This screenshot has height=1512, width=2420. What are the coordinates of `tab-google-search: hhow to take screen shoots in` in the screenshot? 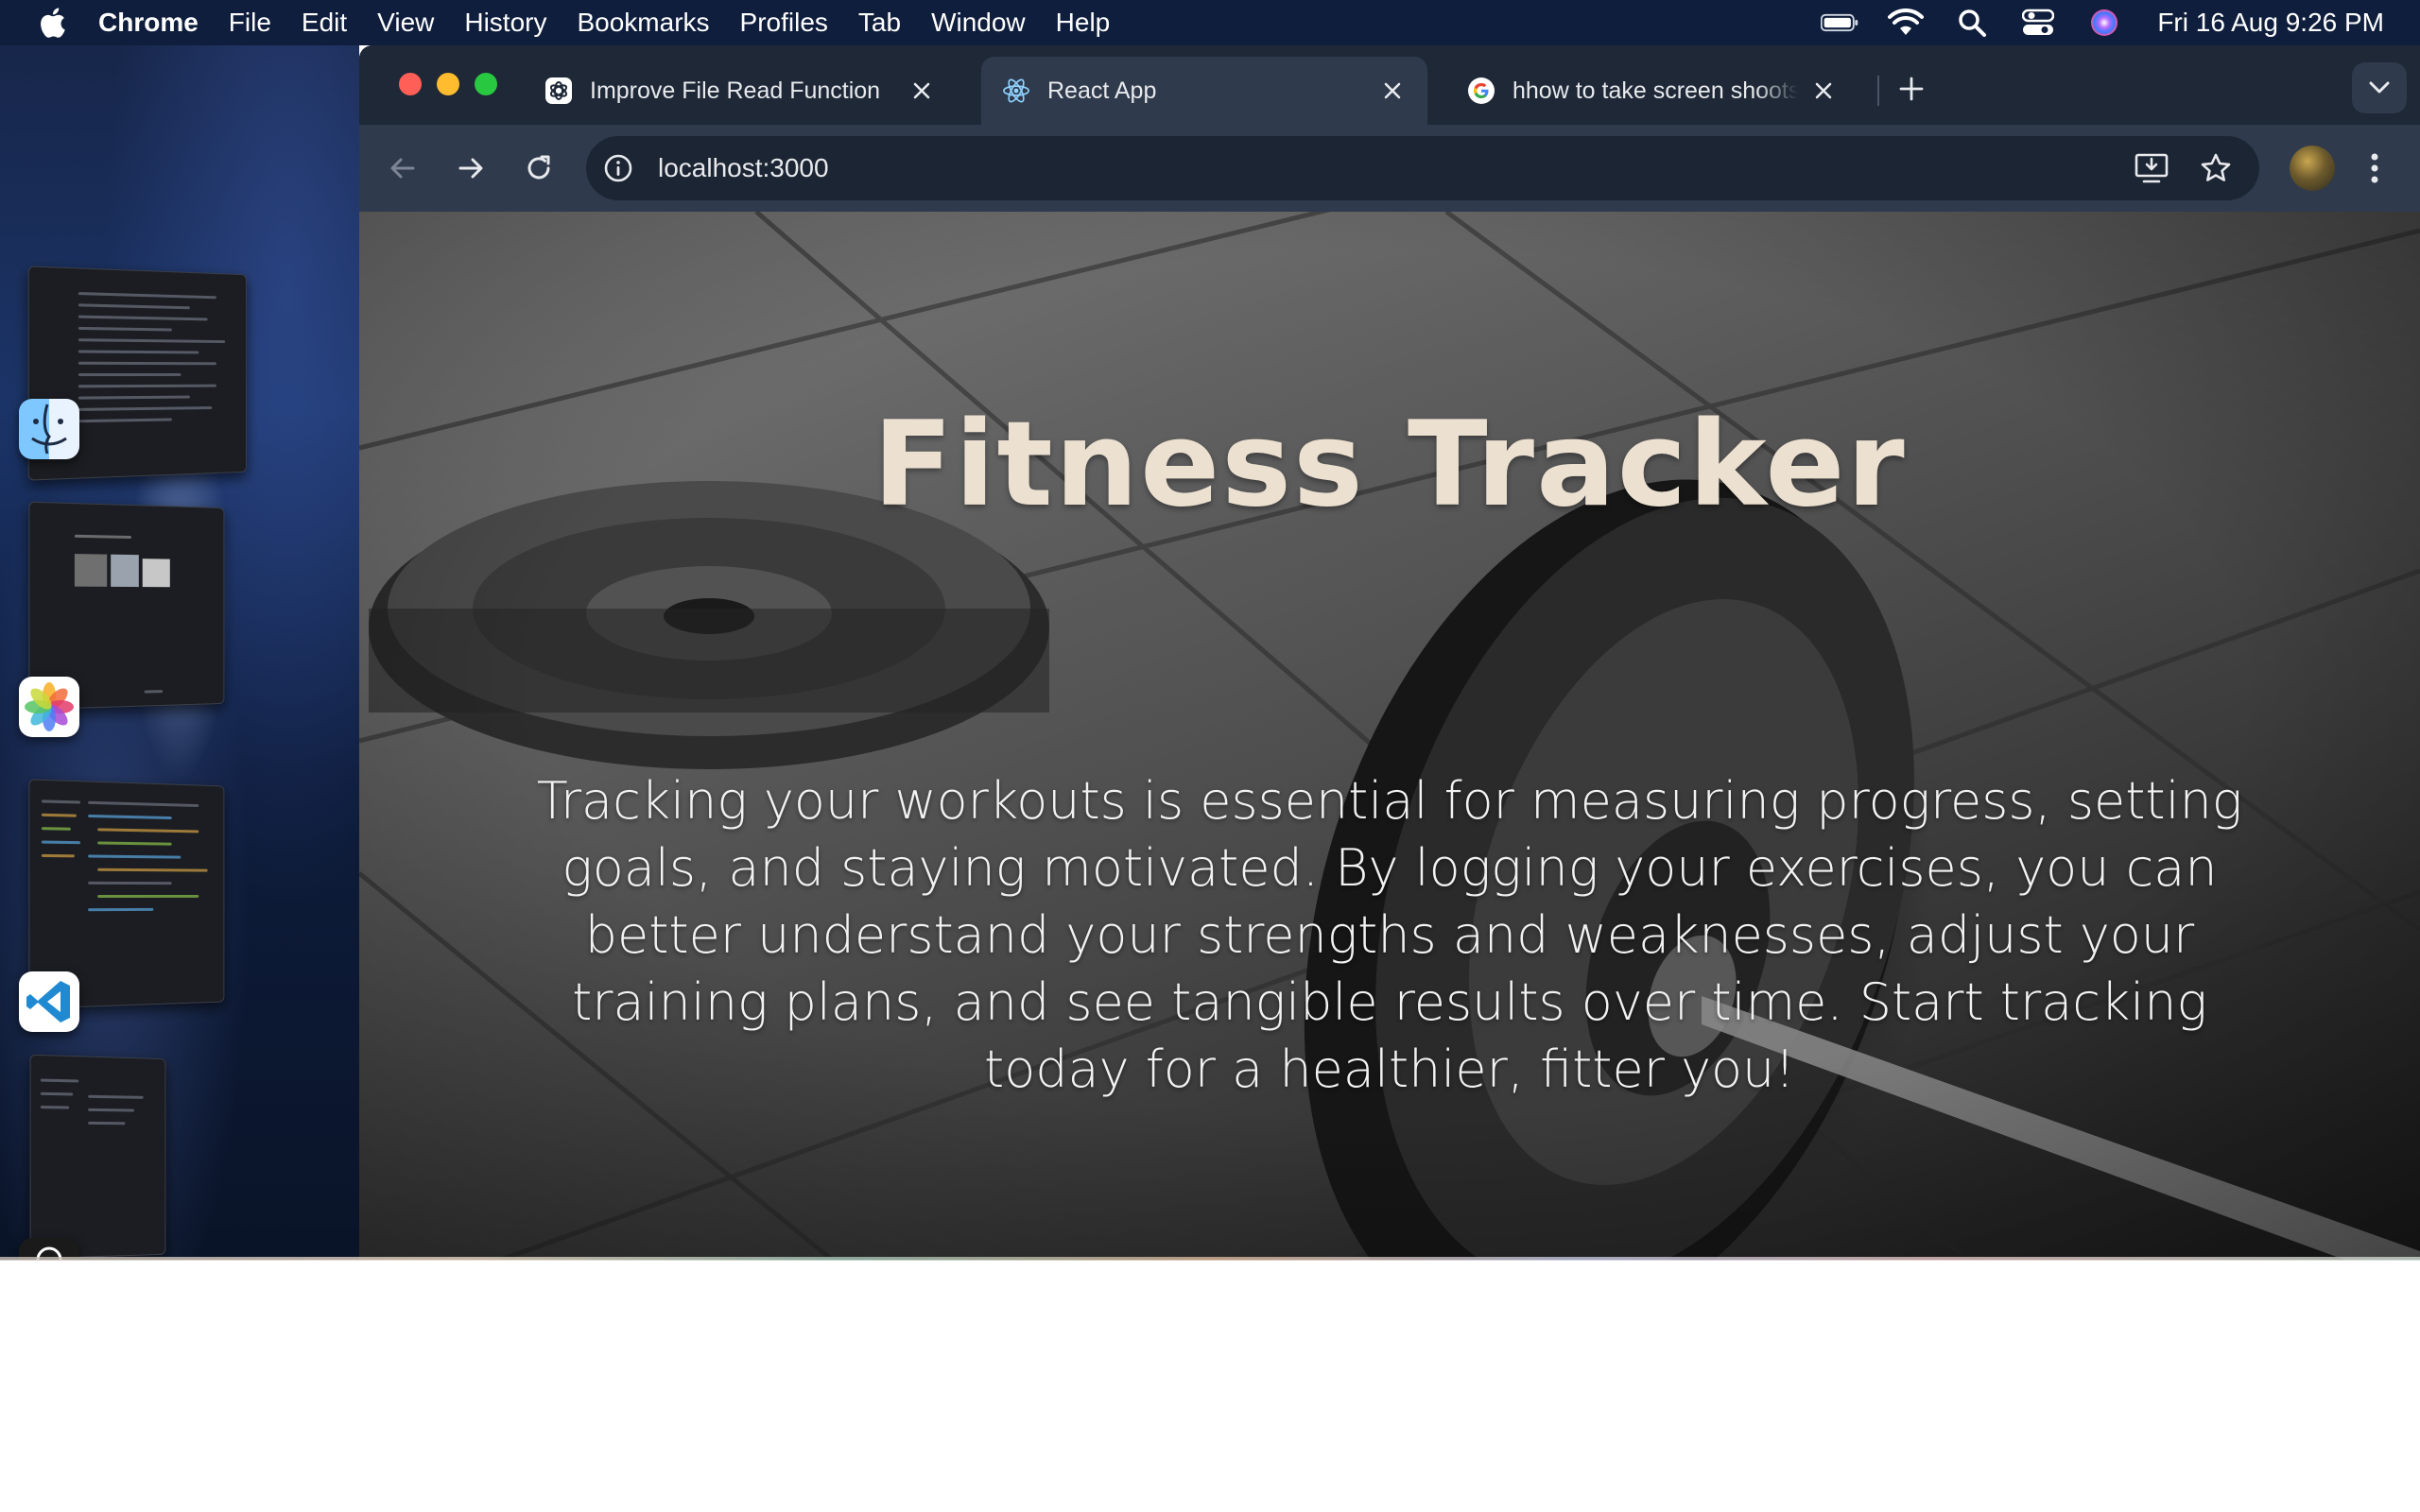 It's located at (1652, 91).